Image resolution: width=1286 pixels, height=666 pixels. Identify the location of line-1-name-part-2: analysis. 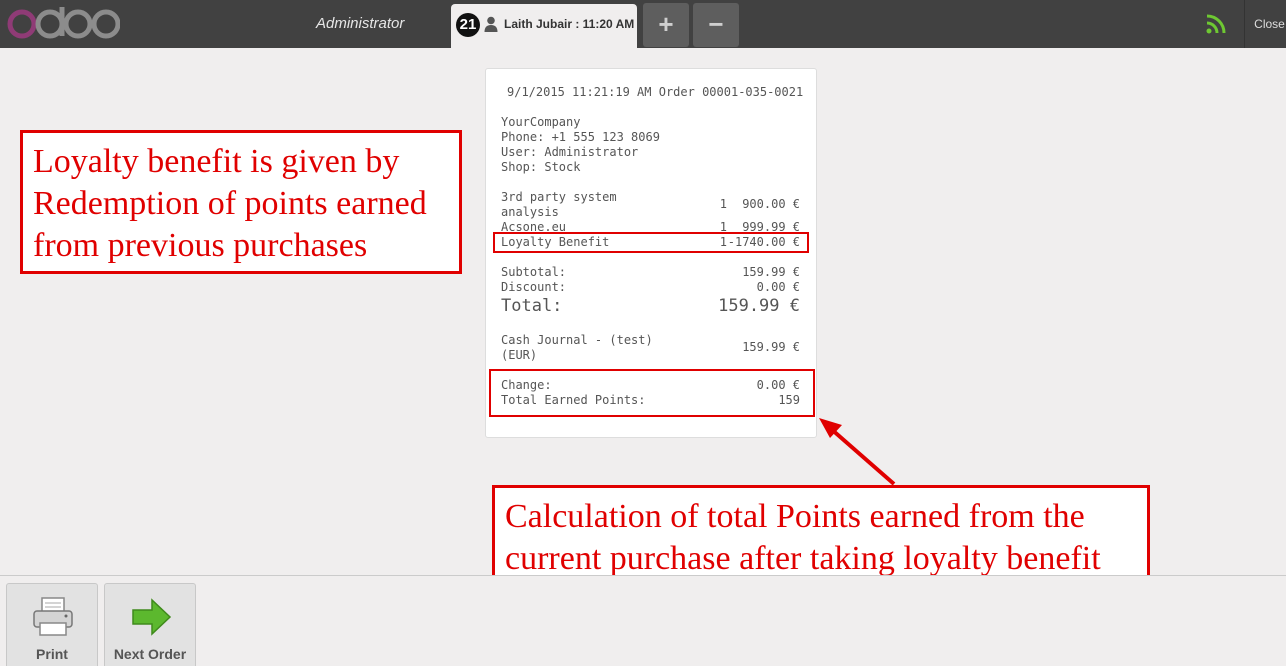
(530, 212).